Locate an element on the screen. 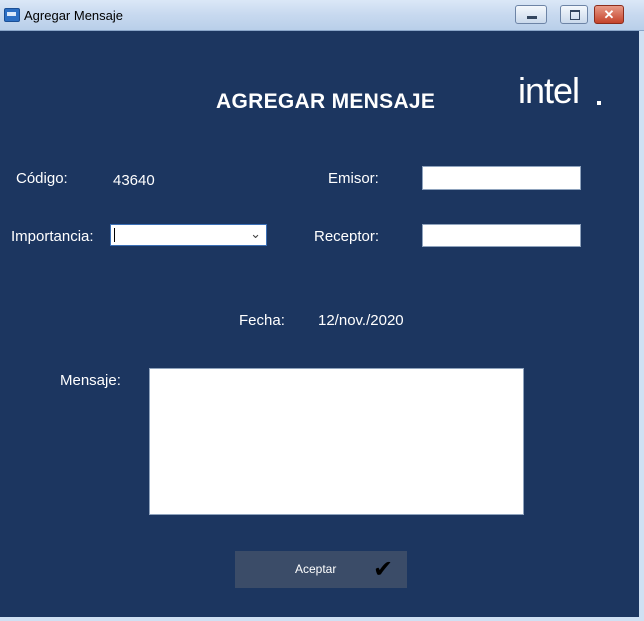 The height and width of the screenshot is (621, 644). fecha-value: 12/nov./2020 is located at coordinates (361, 320).